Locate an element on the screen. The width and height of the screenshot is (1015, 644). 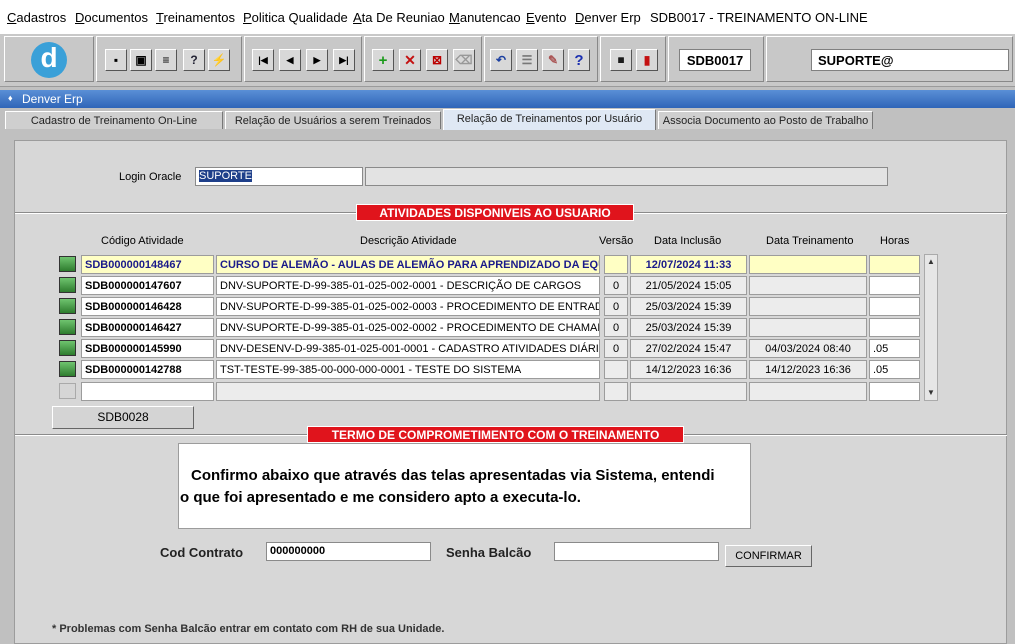
header-date-inclusion: Data Inclusão is located at coordinates (688, 241).